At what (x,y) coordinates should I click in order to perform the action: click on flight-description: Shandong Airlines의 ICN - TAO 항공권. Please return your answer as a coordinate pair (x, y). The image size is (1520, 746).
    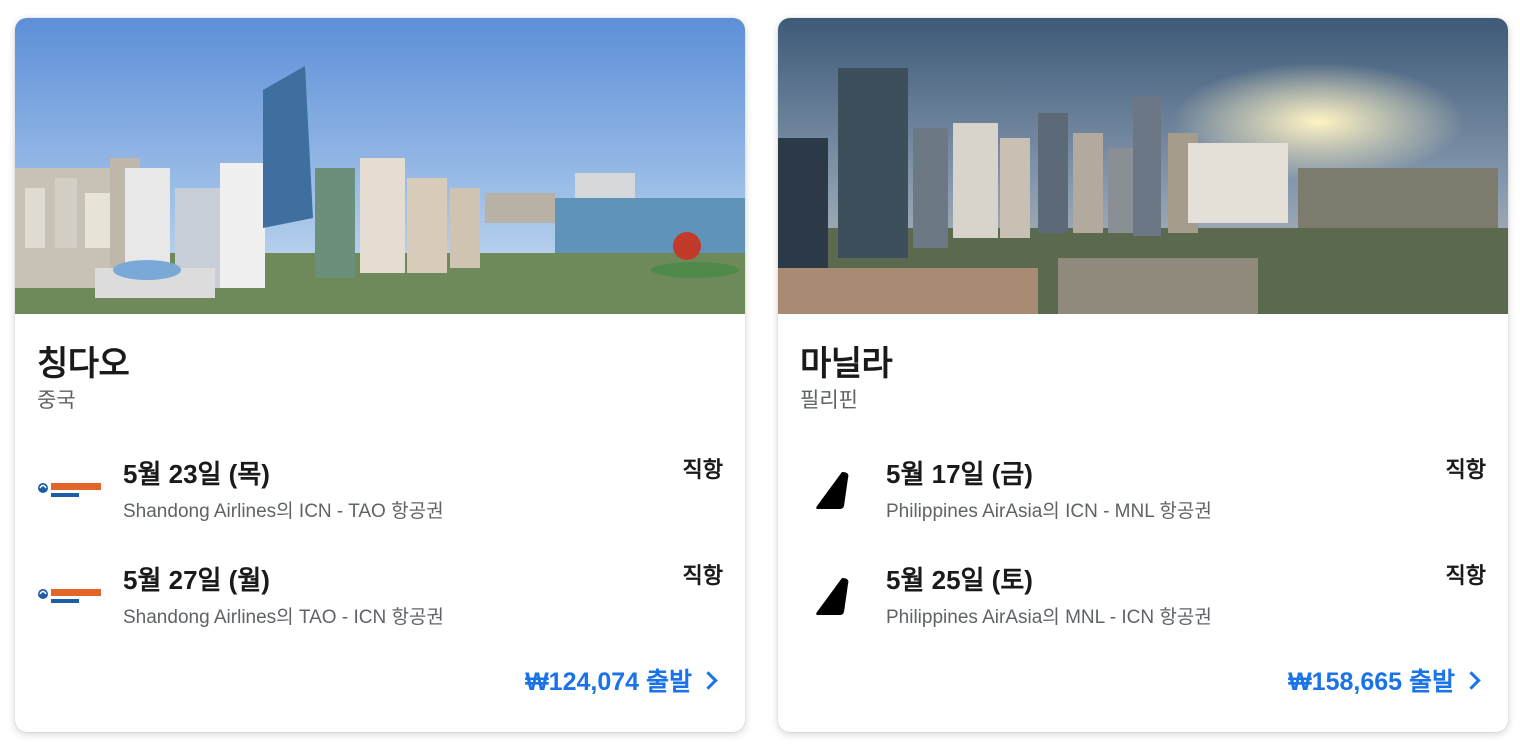
    Looking at the image, I should click on (283, 511).